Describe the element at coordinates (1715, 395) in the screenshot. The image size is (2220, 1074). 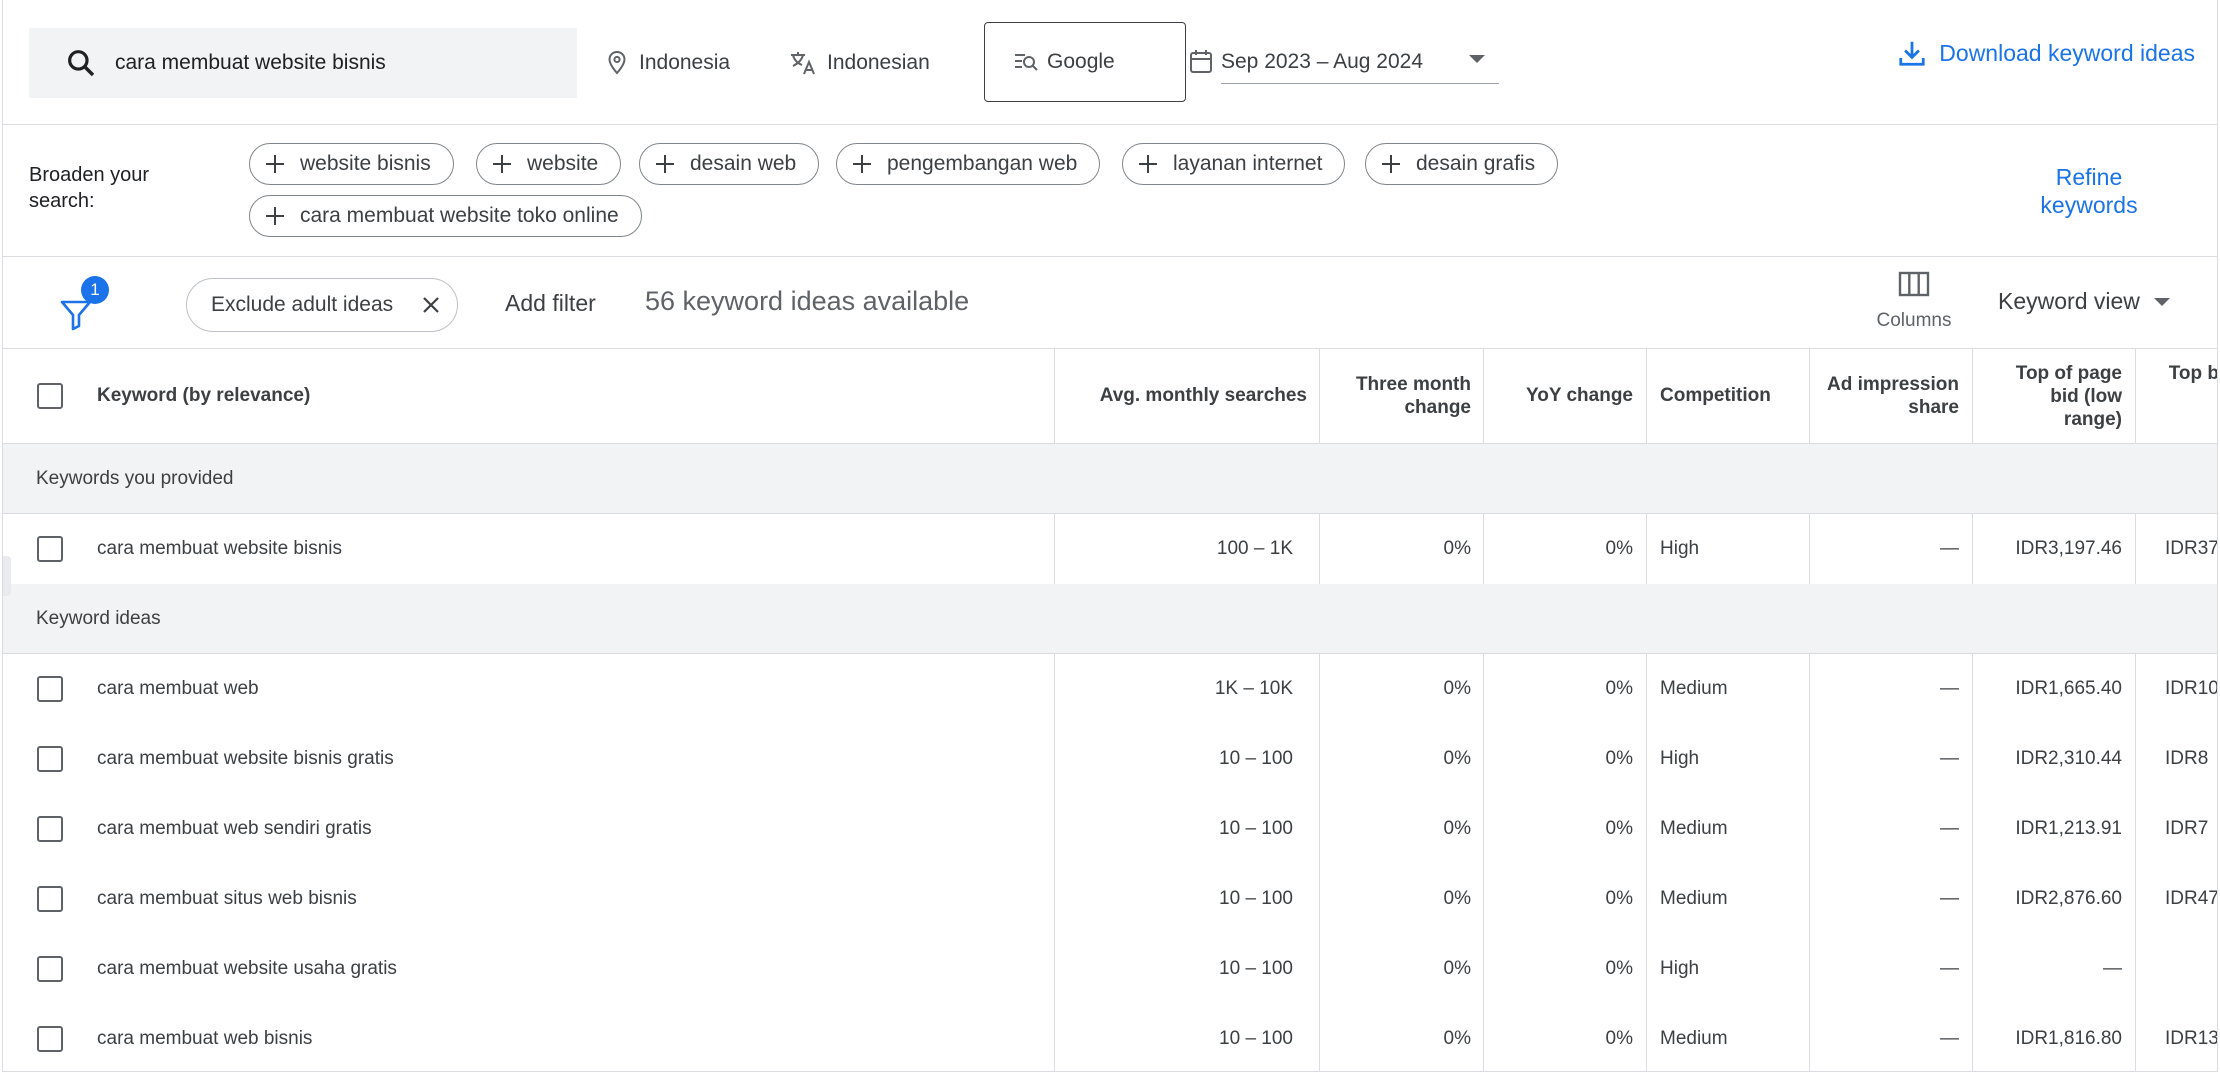
I see `header-competition: Competition` at that location.